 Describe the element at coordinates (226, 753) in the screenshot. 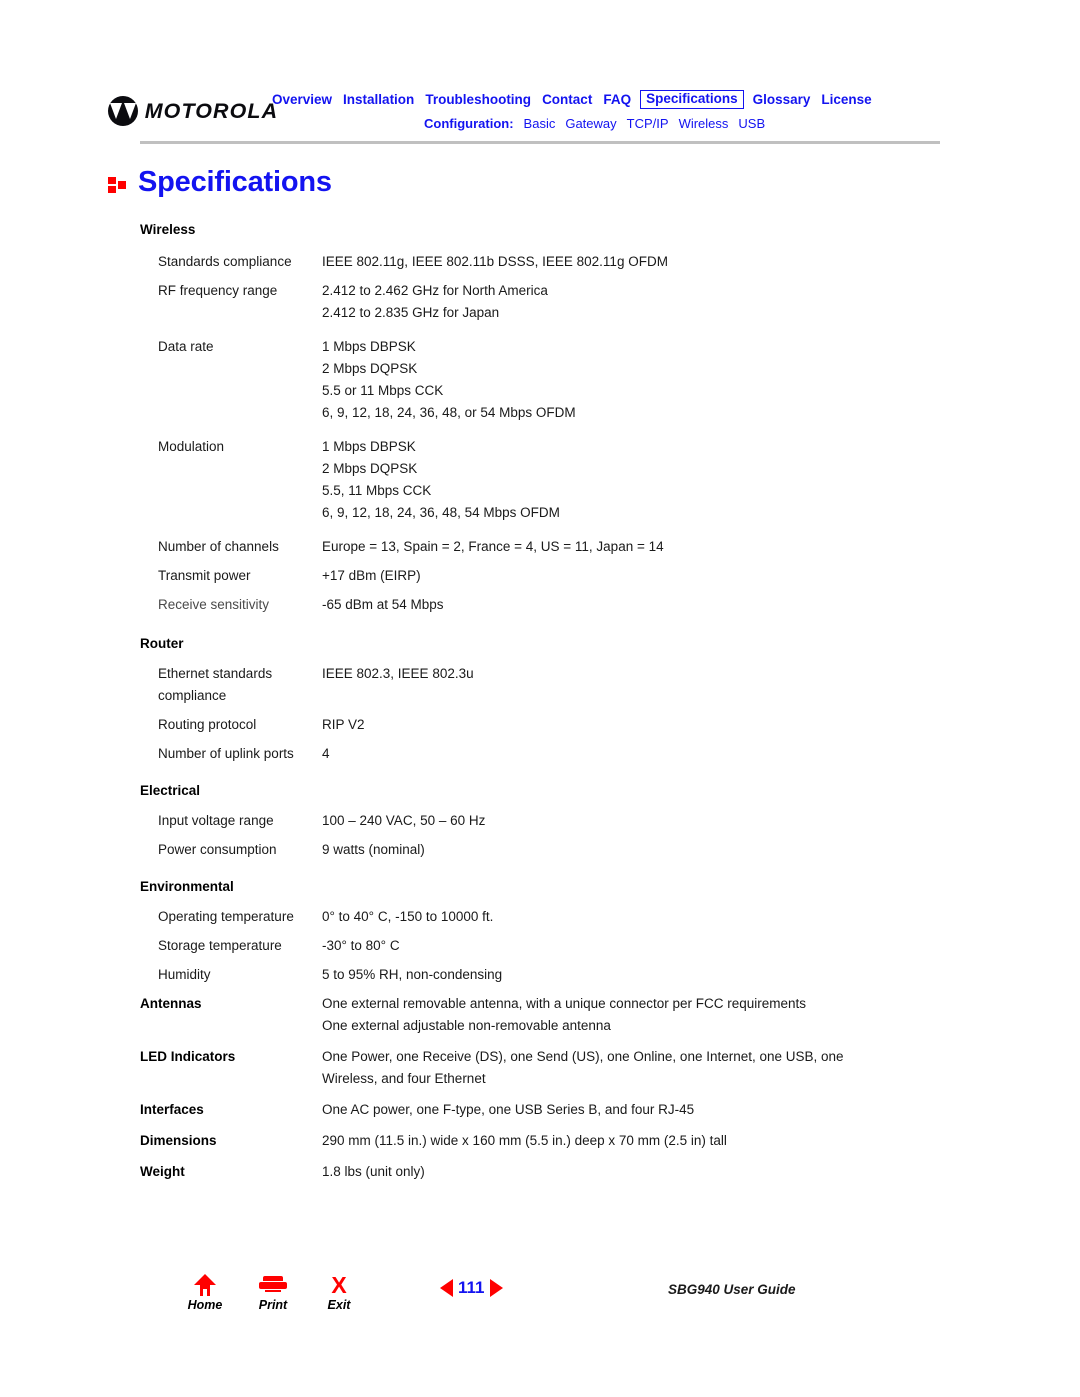

I see `spec-label: Number of uplink ports` at that location.